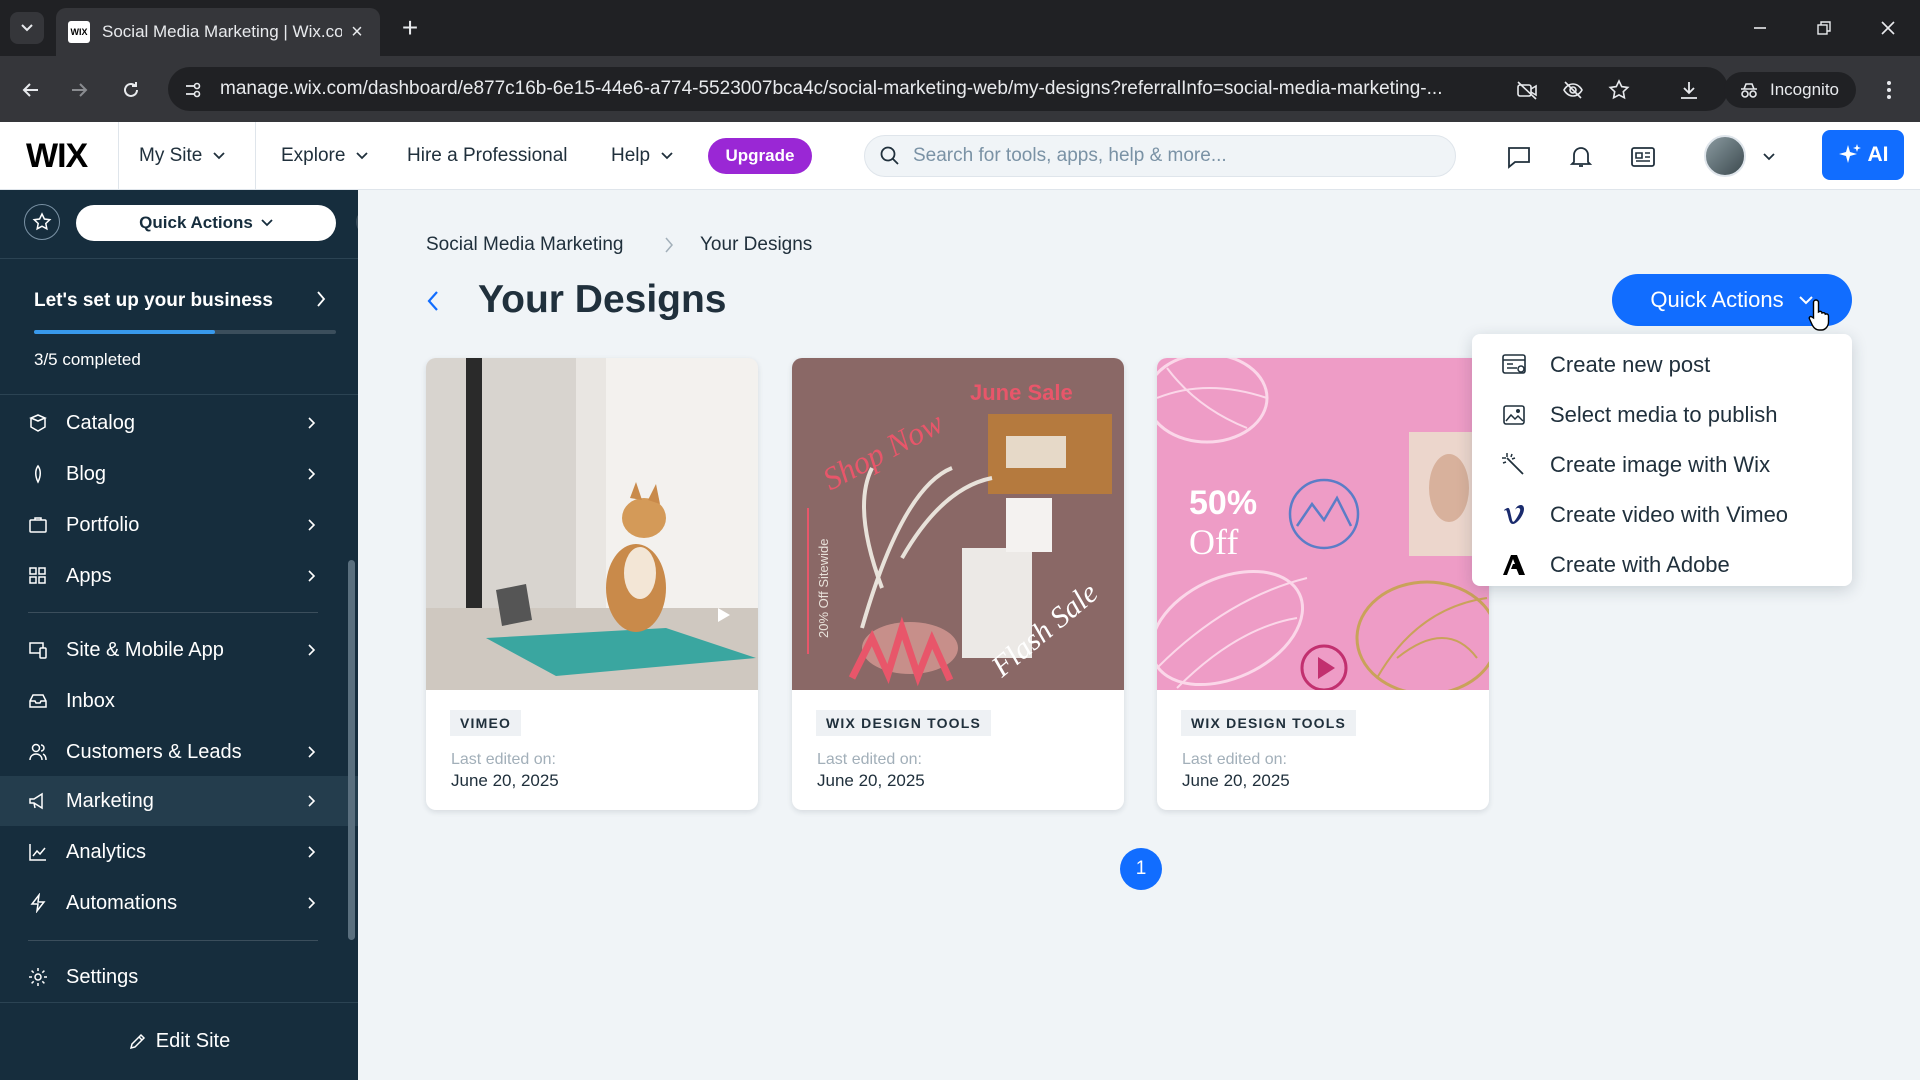 The image size is (1920, 1080). What do you see at coordinates (193, 90) in the screenshot?
I see `site-info-icon` at bounding box center [193, 90].